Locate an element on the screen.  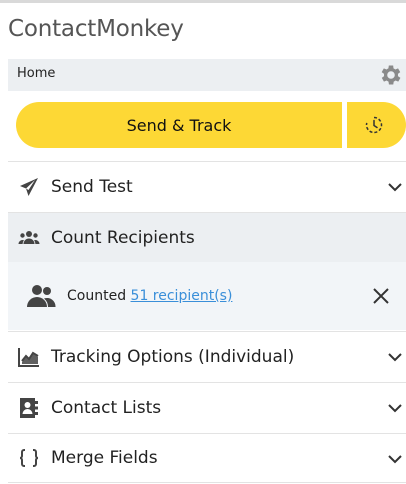
send-and-track-label: Send & Track is located at coordinates (179, 125).